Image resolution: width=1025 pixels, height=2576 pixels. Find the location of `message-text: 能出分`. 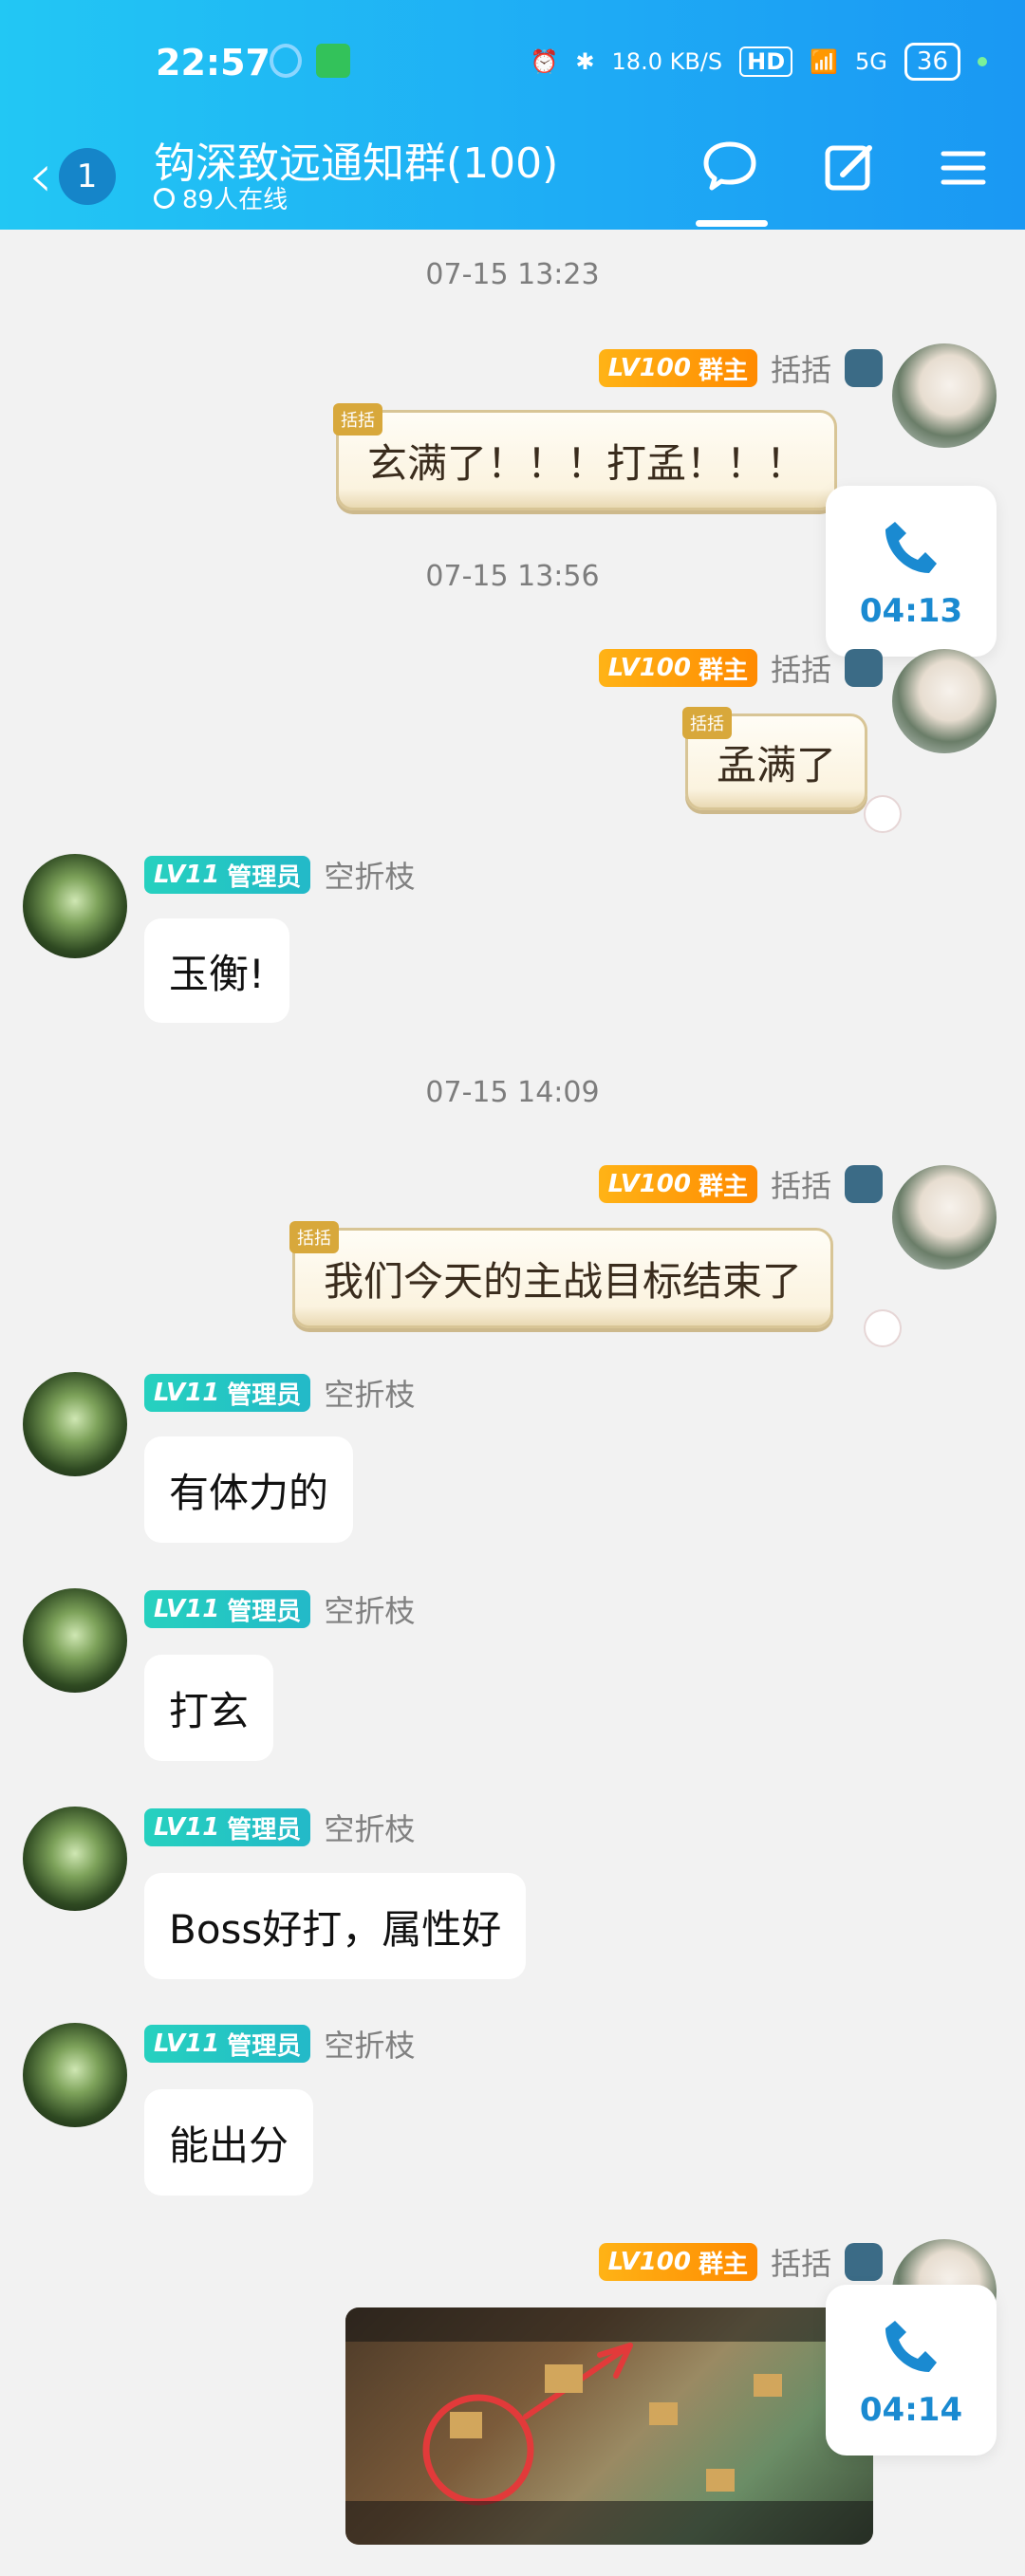

message-text: 能出分 is located at coordinates (229, 2145).